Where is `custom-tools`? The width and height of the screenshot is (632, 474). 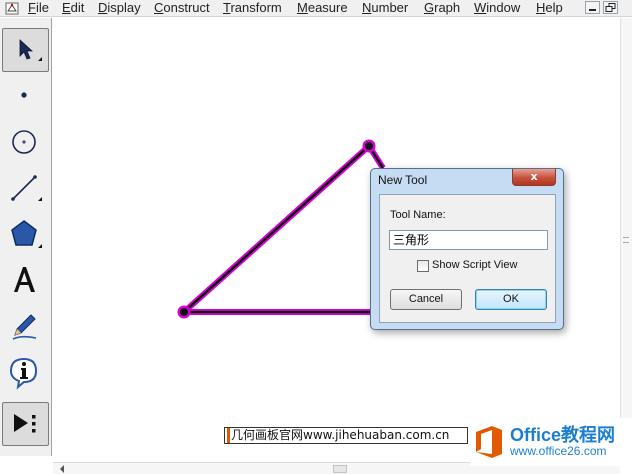 custom-tools is located at coordinates (25, 424).